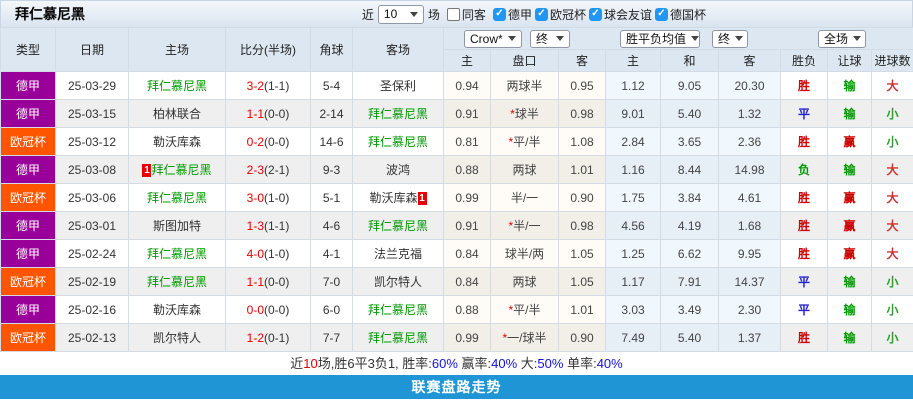 The width and height of the screenshot is (913, 408). Describe the element at coordinates (50, 14) in the screenshot. I see `page-title: 拜仁慕尼黑` at that location.